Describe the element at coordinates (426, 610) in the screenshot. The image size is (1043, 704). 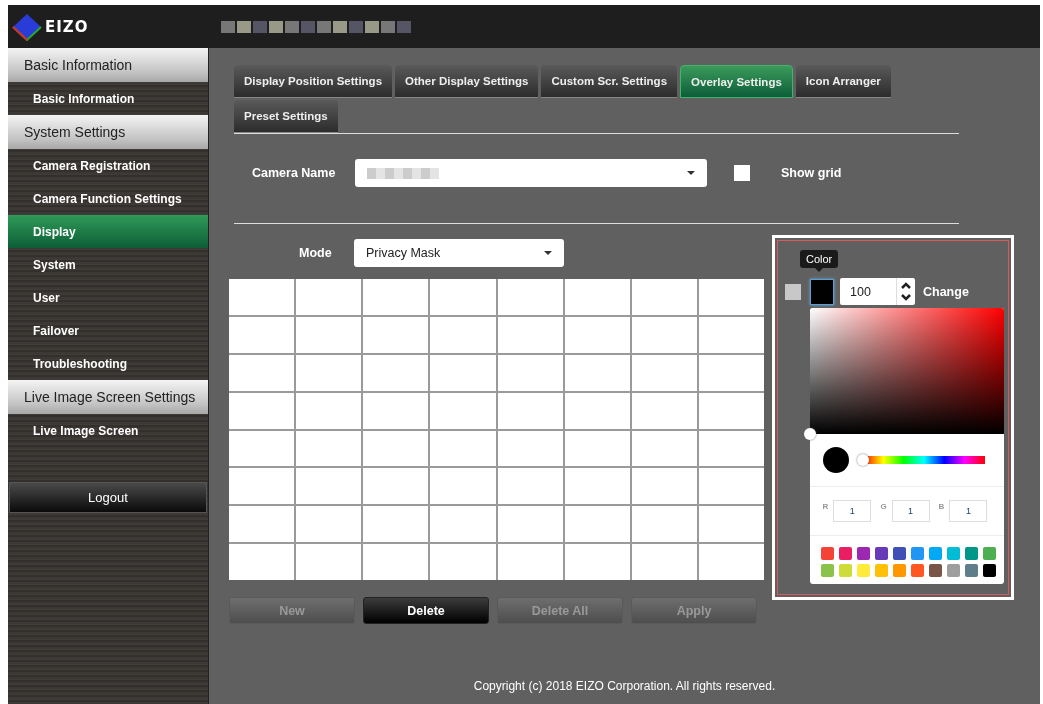
I see `action-button: Delete` at that location.